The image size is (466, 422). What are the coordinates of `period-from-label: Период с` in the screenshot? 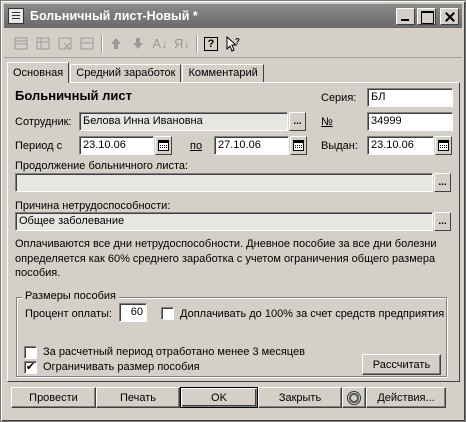 It's located at (38, 146).